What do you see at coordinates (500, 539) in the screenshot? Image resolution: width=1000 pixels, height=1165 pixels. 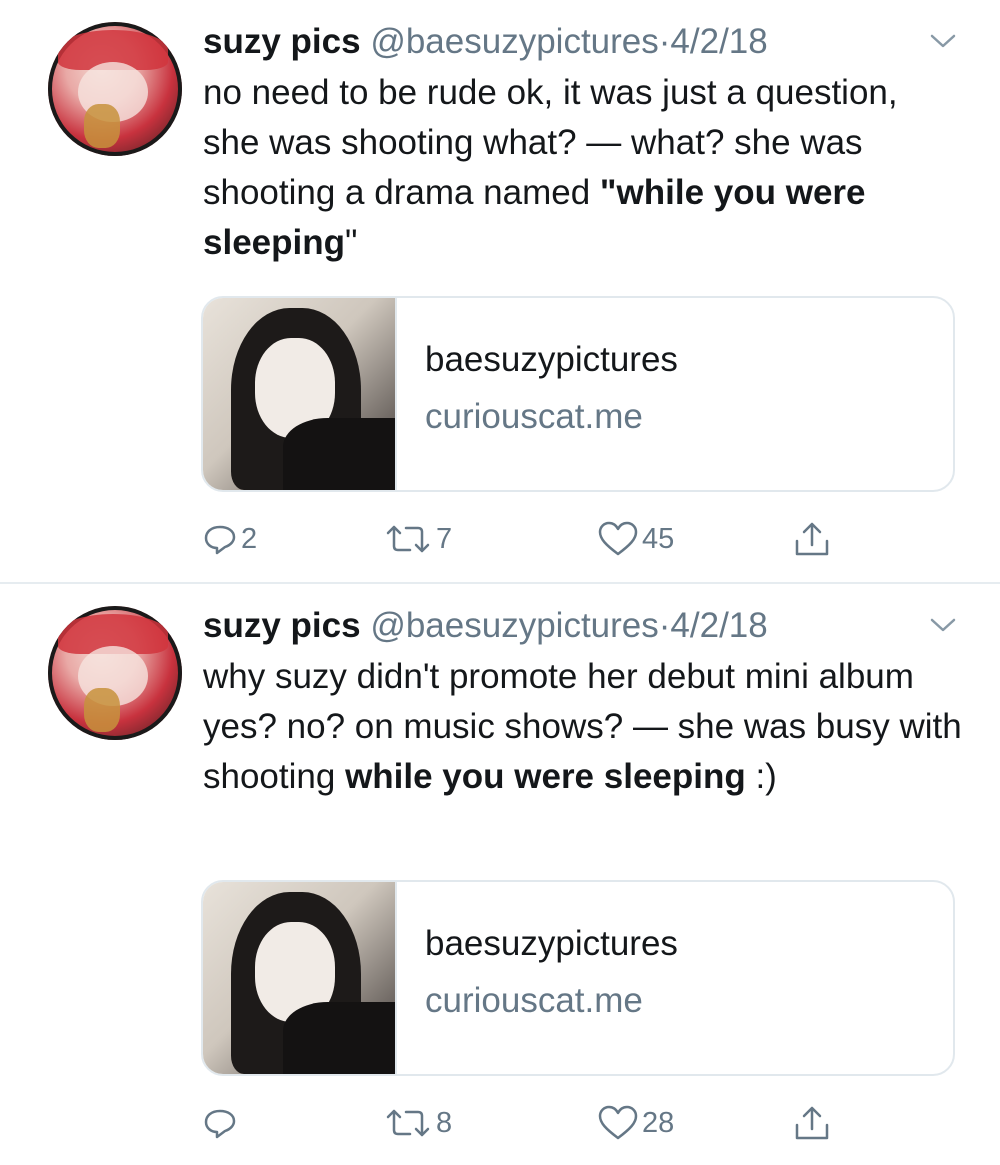 I see `tweet-actions: 2 7 45` at bounding box center [500, 539].